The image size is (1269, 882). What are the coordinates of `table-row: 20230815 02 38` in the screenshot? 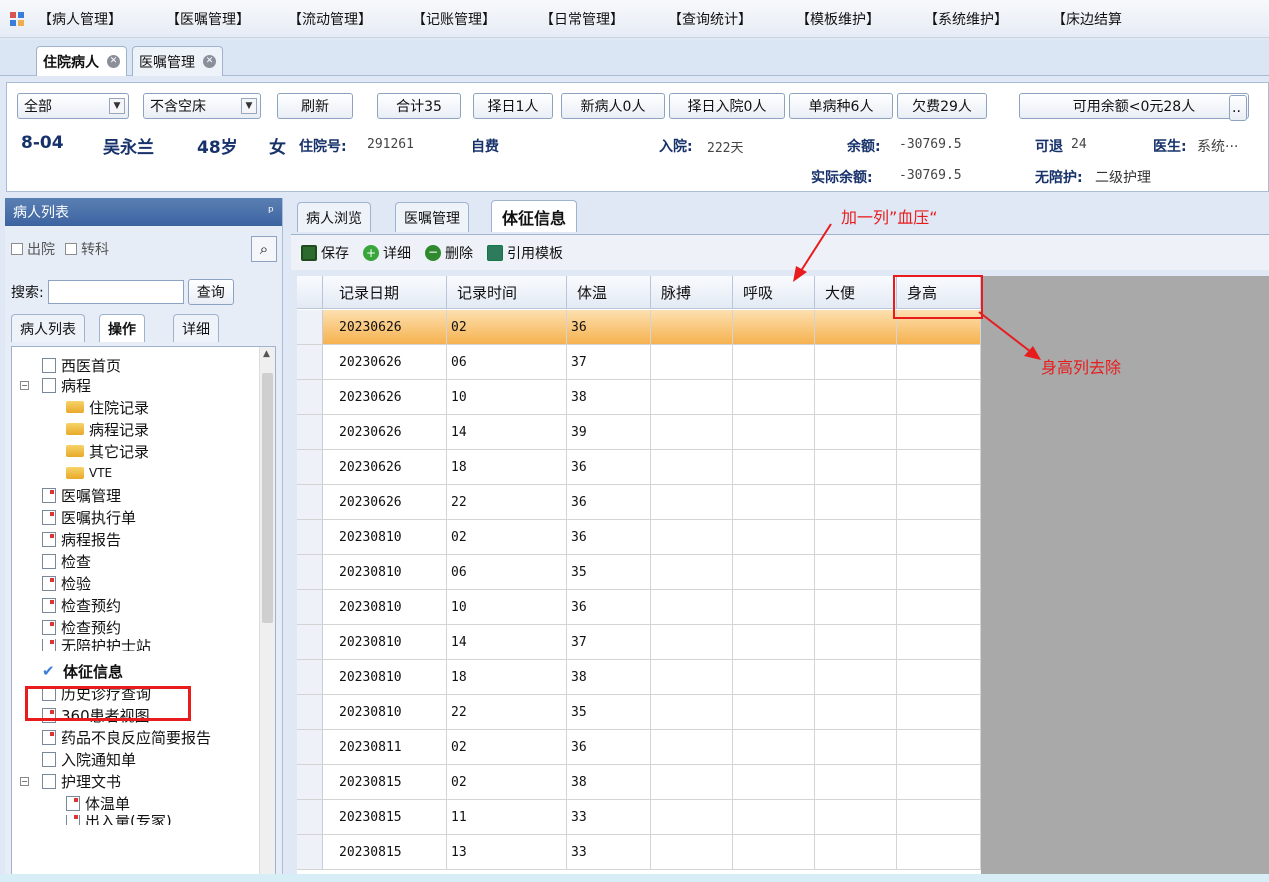 It's located at (639, 782).